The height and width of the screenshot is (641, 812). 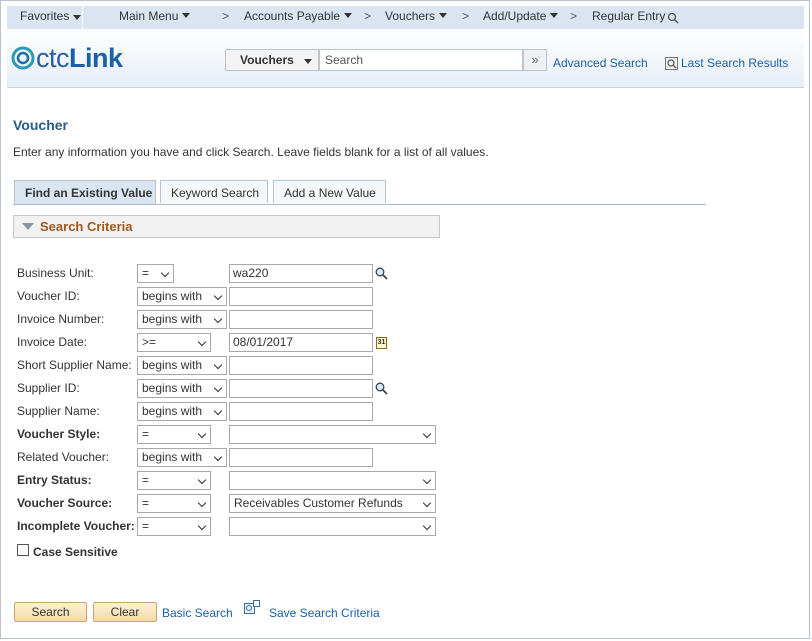 I want to click on page-title: Voucher, so click(x=40, y=125).